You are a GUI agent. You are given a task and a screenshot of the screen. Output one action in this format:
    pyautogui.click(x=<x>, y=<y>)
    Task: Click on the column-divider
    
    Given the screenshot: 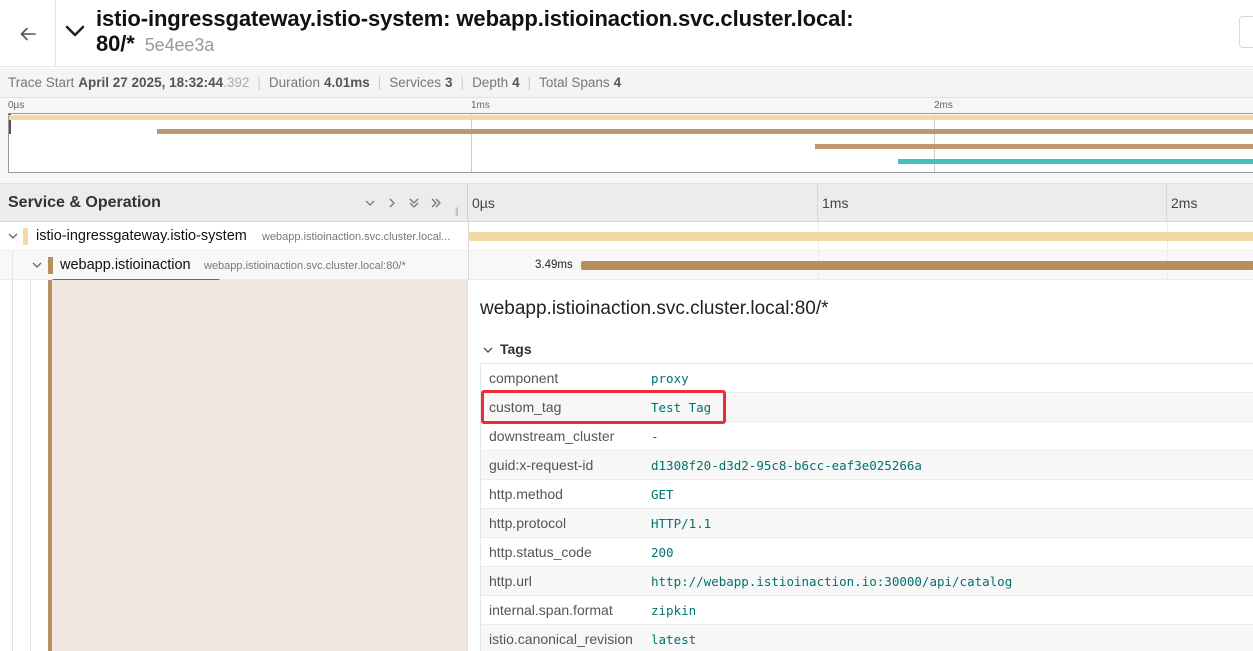 What is the action you would take?
    pyautogui.click(x=467, y=203)
    